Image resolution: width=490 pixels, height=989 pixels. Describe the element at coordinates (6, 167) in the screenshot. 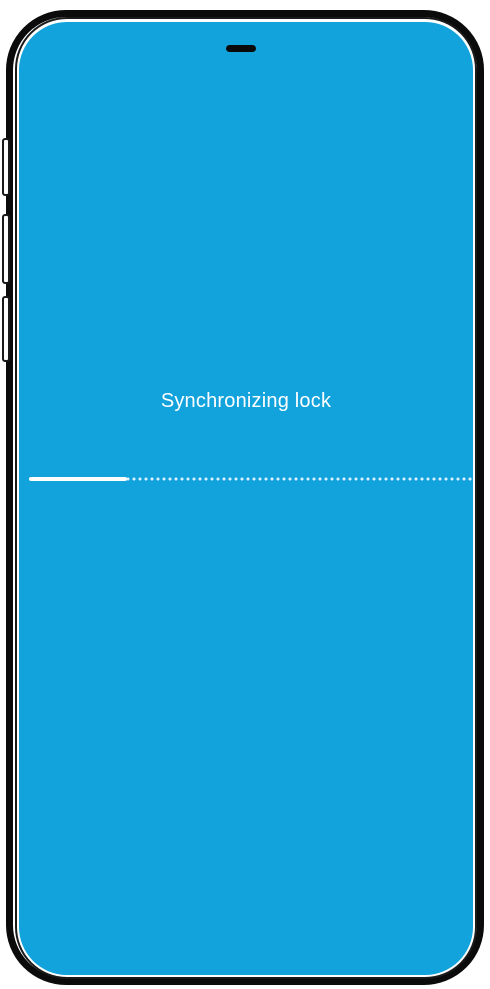

I see `mute-switch` at that location.